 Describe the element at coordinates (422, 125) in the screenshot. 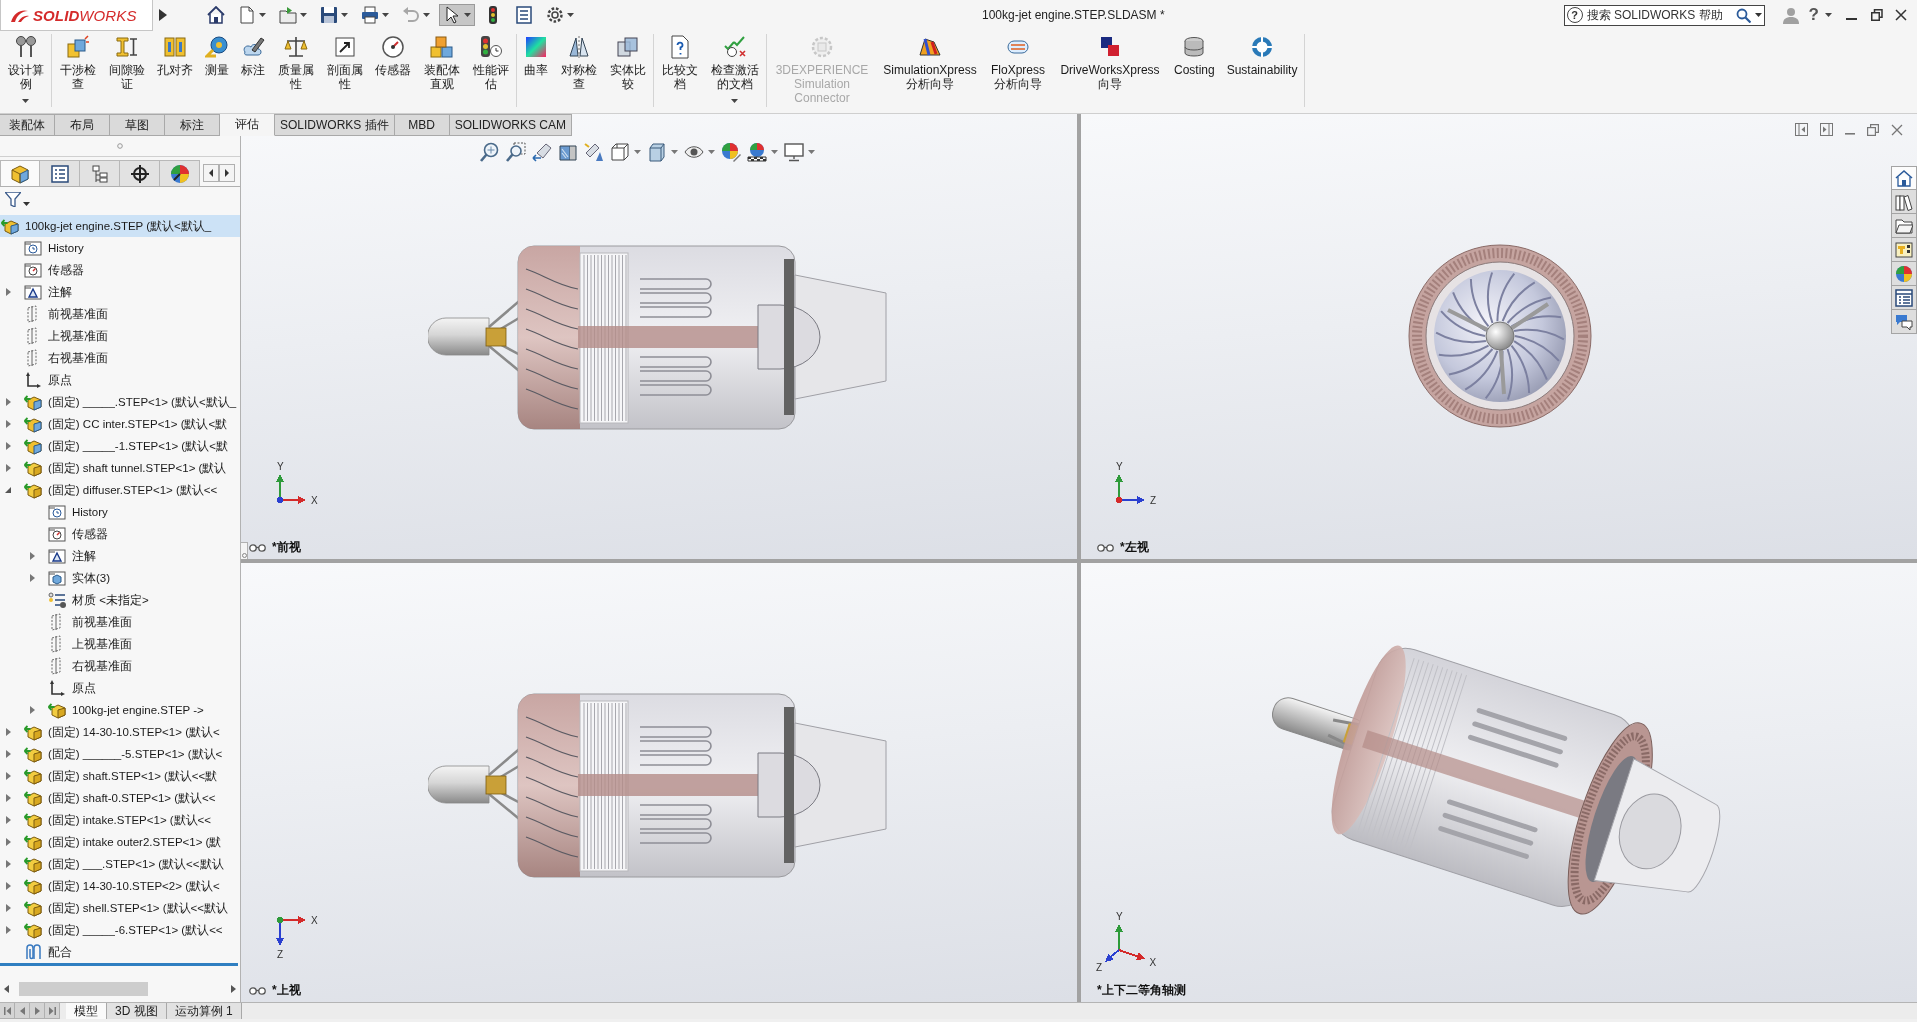

I see `command-tab: MBD` at that location.